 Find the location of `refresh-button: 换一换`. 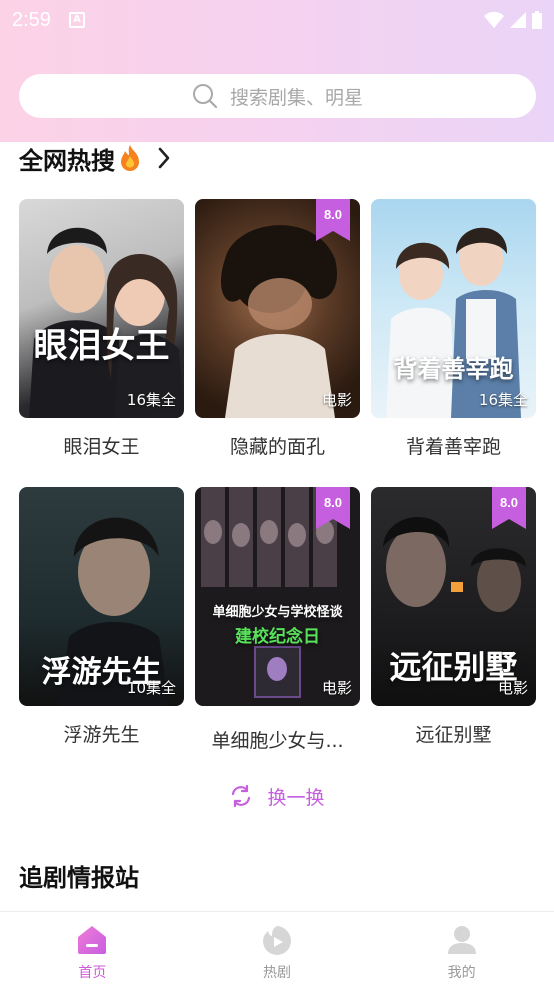

refresh-button: 换一换 is located at coordinates (277, 796).